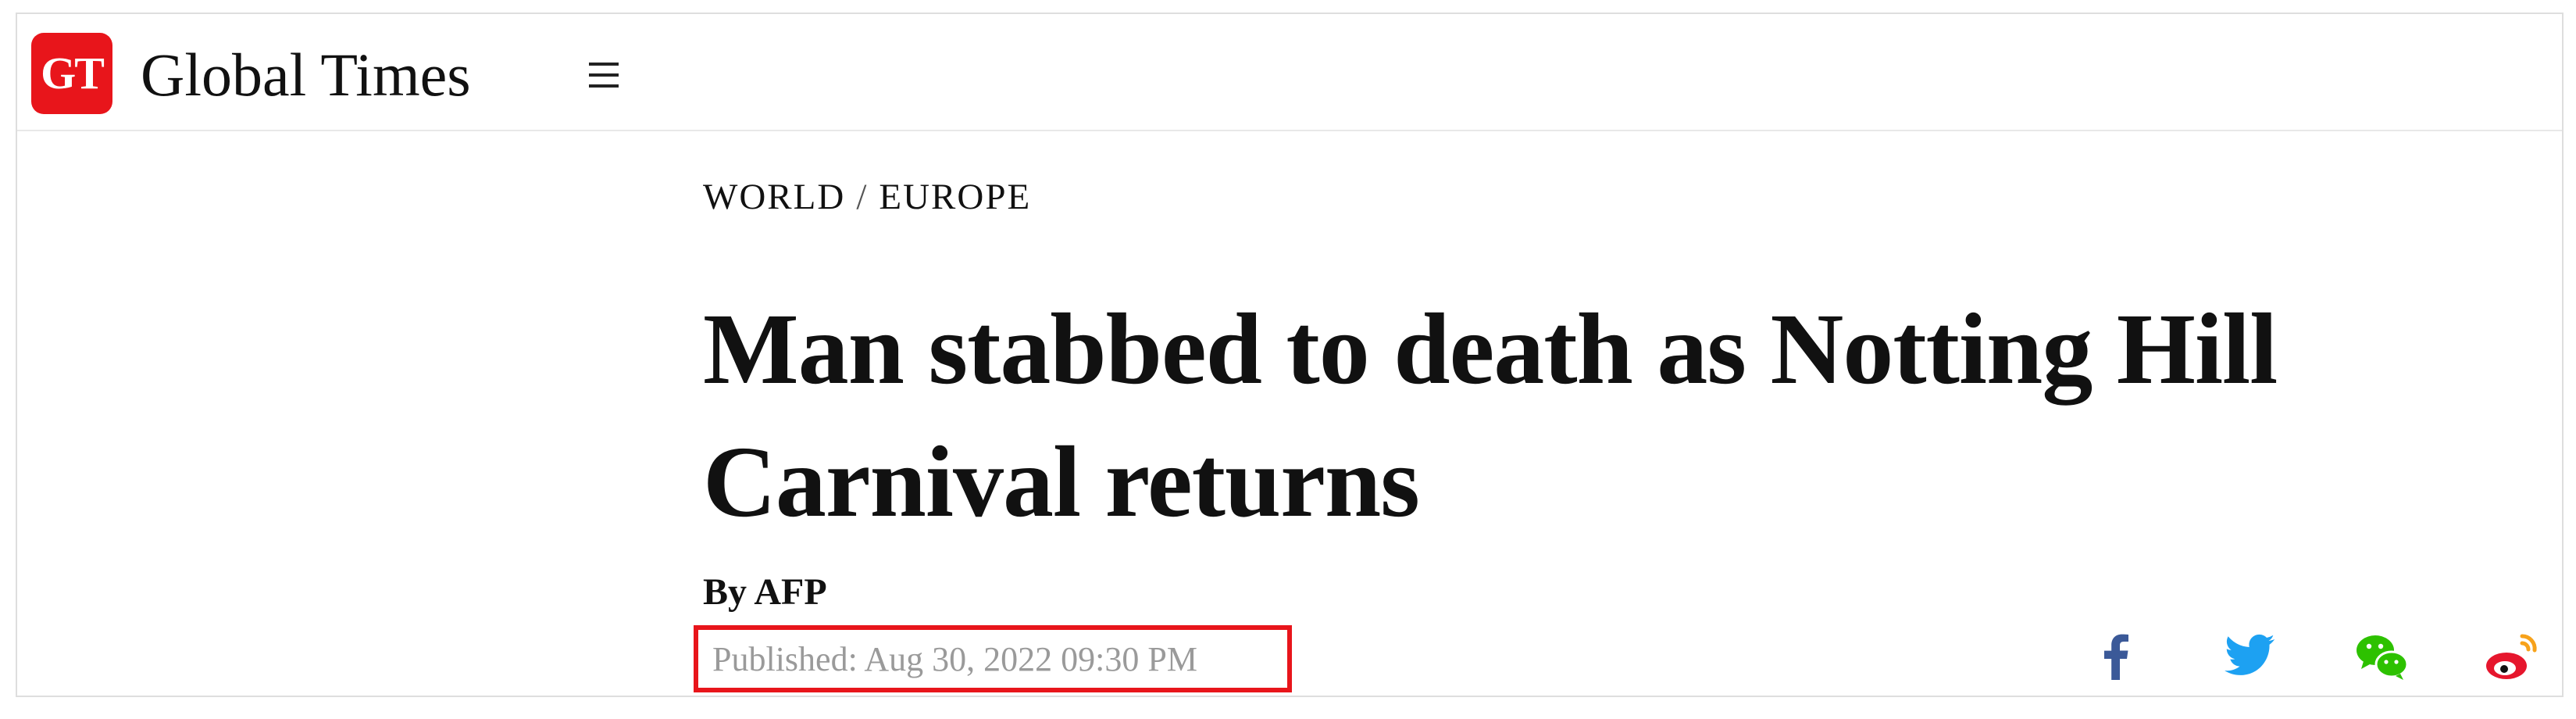 This screenshot has height=719, width=2576. I want to click on facebook-share-button, so click(2116, 656).